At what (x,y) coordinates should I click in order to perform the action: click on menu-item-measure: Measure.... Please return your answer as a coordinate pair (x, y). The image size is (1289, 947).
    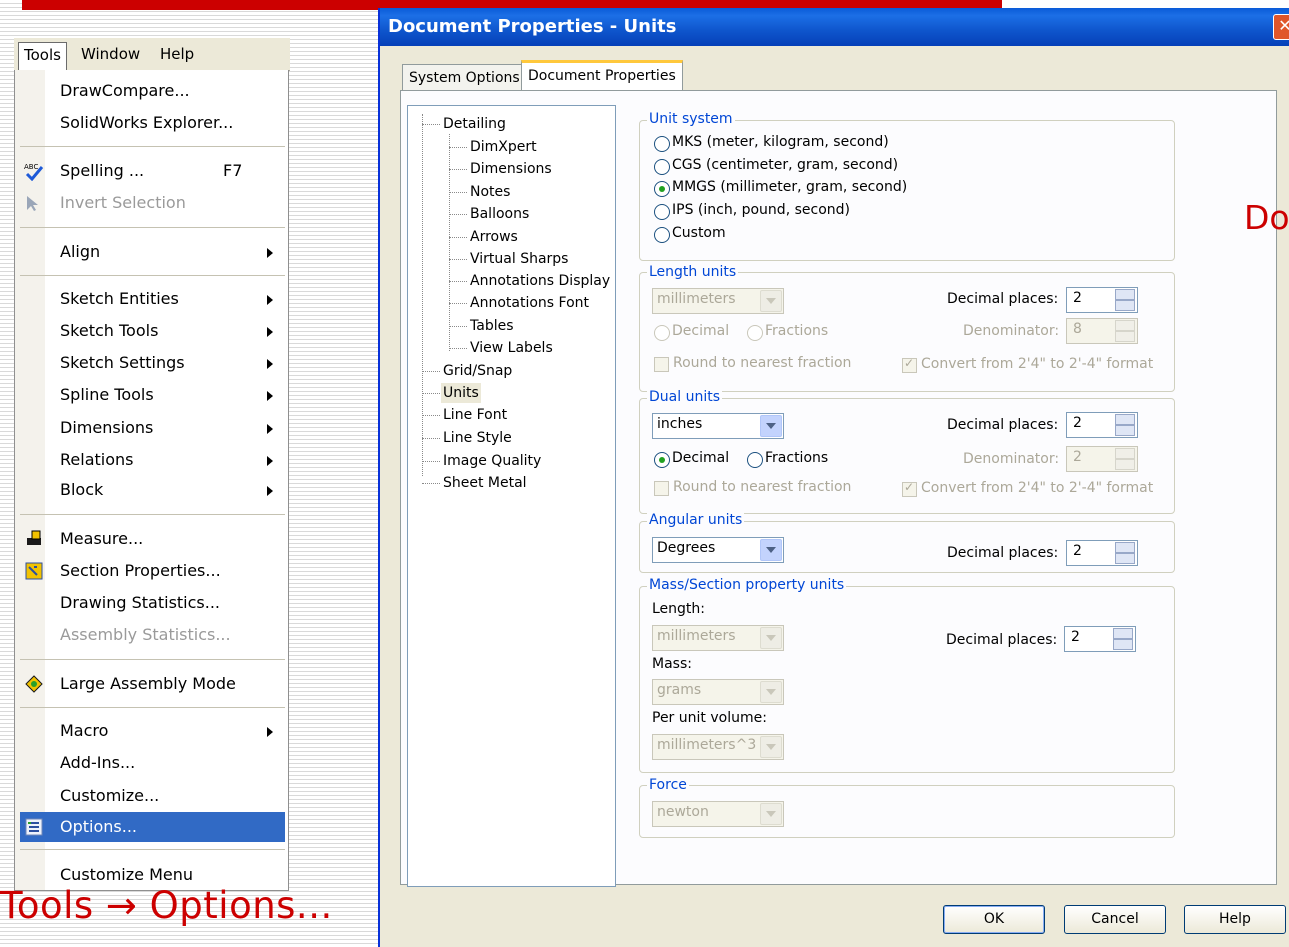
    Looking at the image, I should click on (152, 539).